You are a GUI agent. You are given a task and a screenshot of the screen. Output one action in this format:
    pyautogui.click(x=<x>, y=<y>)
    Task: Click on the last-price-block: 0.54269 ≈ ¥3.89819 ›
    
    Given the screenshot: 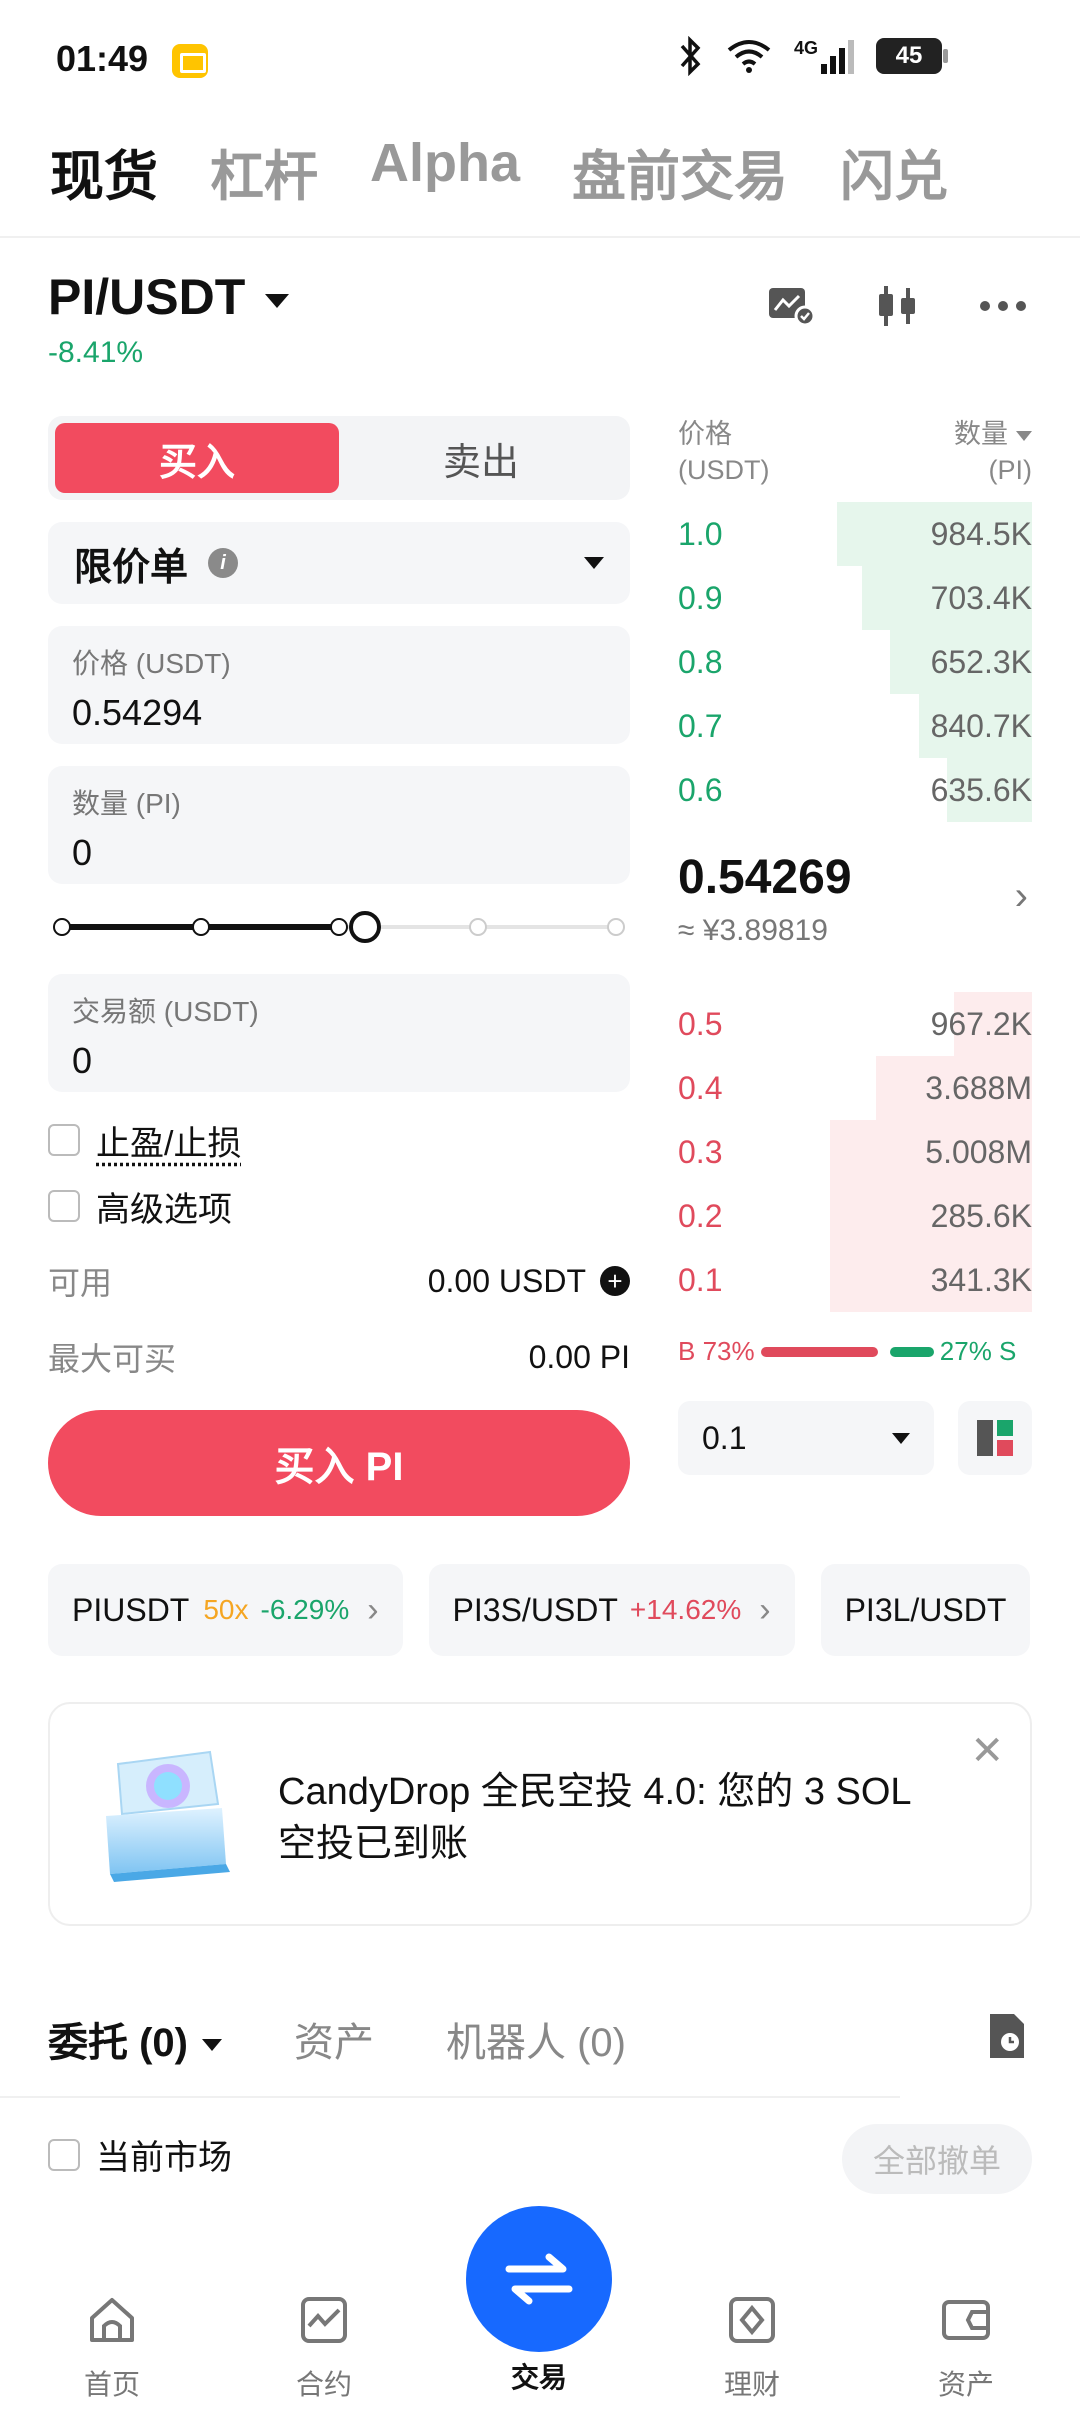 What is the action you would take?
    pyautogui.click(x=855, y=907)
    